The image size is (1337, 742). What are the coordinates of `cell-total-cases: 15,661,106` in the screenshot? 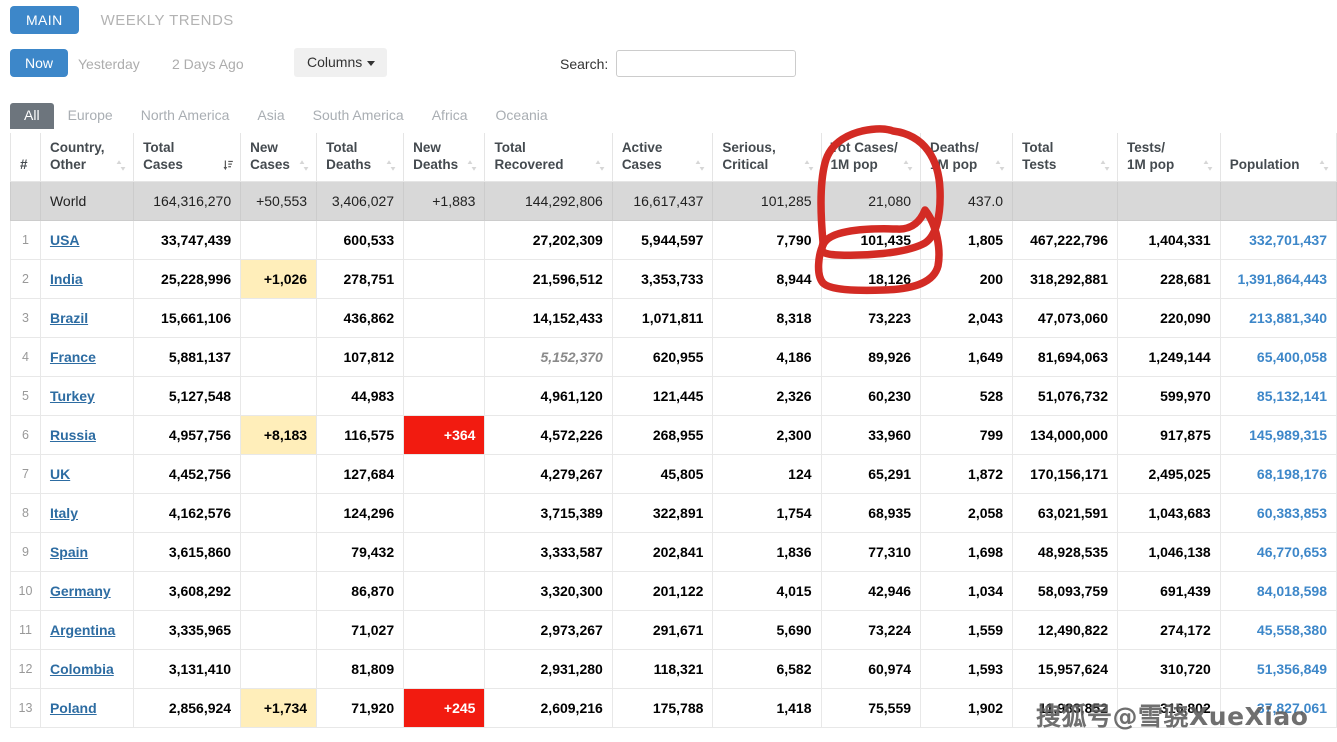 It's located at (187, 317).